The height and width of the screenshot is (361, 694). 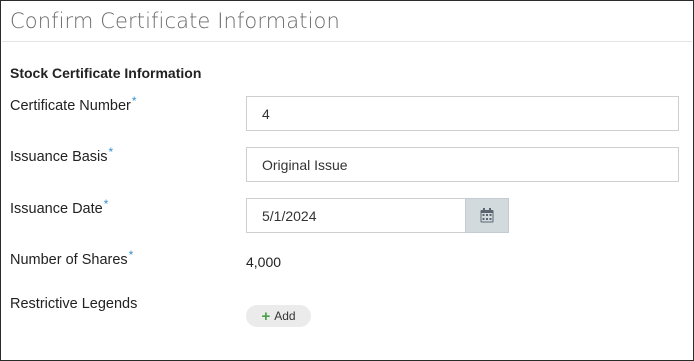 What do you see at coordinates (462, 164) in the screenshot?
I see `issuance-basis-input` at bounding box center [462, 164].